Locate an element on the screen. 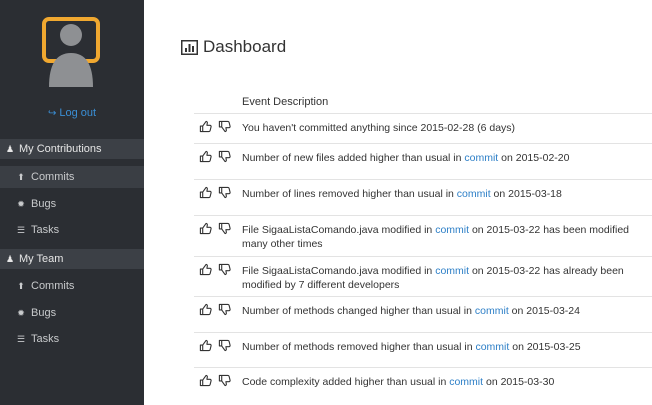 This screenshot has width=652, height=405. section-label: My Team is located at coordinates (41, 259).